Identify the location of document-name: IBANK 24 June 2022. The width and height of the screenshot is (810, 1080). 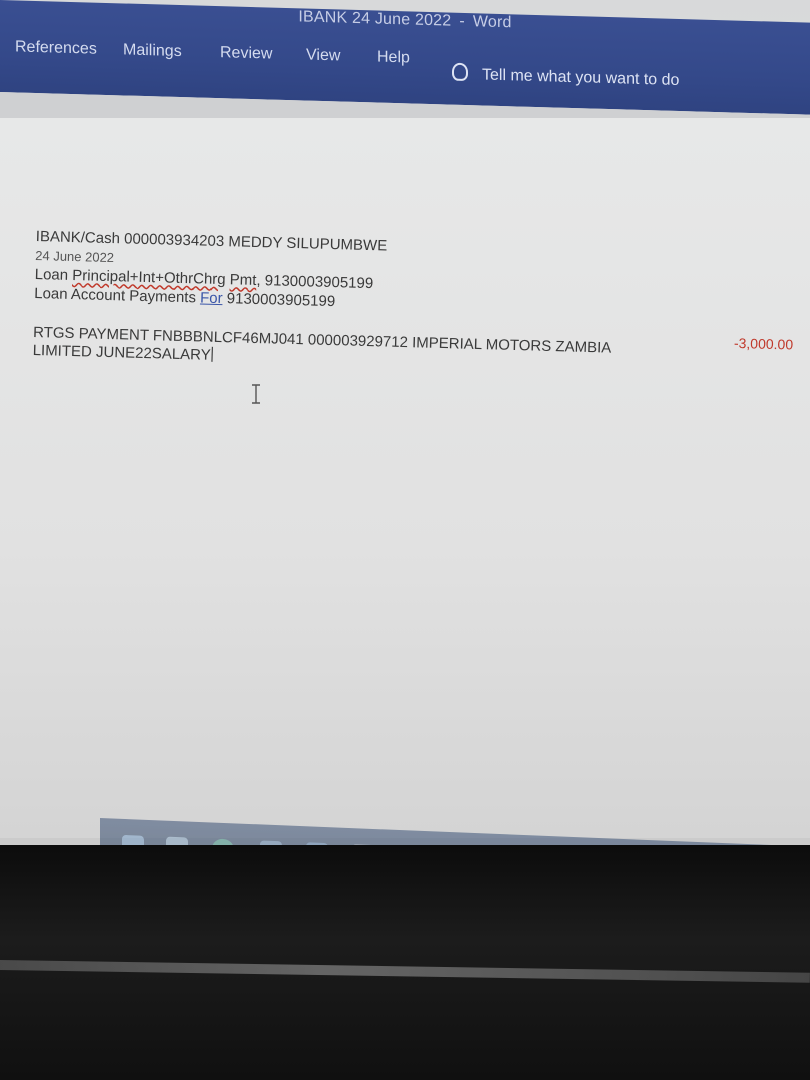
(375, 19).